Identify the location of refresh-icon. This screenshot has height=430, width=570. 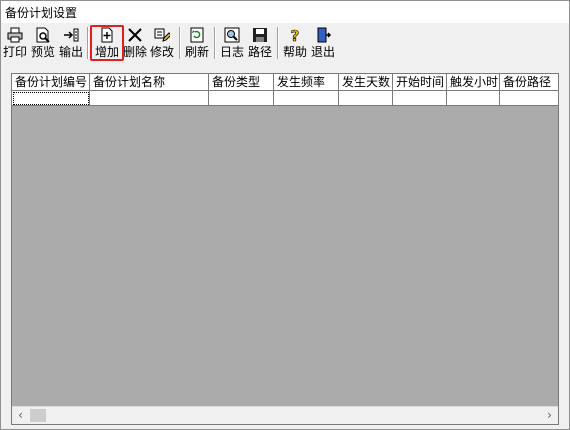
(197, 36).